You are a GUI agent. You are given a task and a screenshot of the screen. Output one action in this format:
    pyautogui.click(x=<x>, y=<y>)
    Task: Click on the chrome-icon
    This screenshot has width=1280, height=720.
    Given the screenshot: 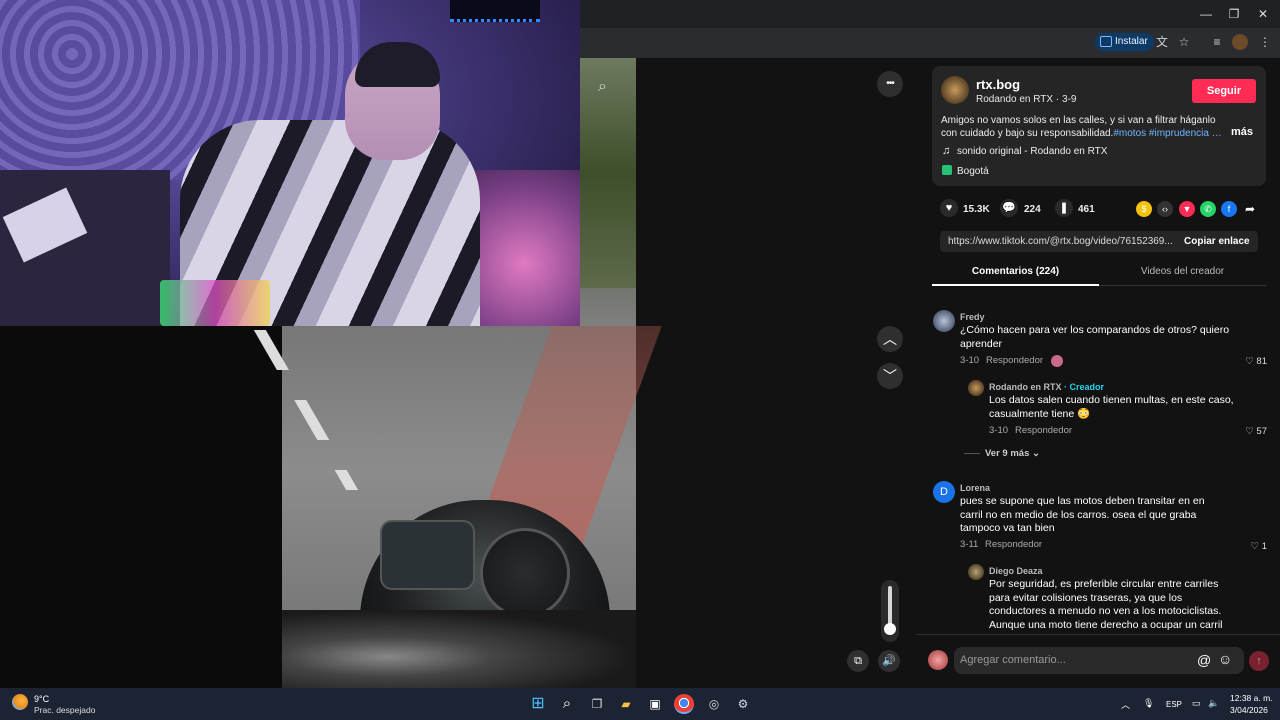 What is the action you would take?
    pyautogui.click(x=684, y=704)
    